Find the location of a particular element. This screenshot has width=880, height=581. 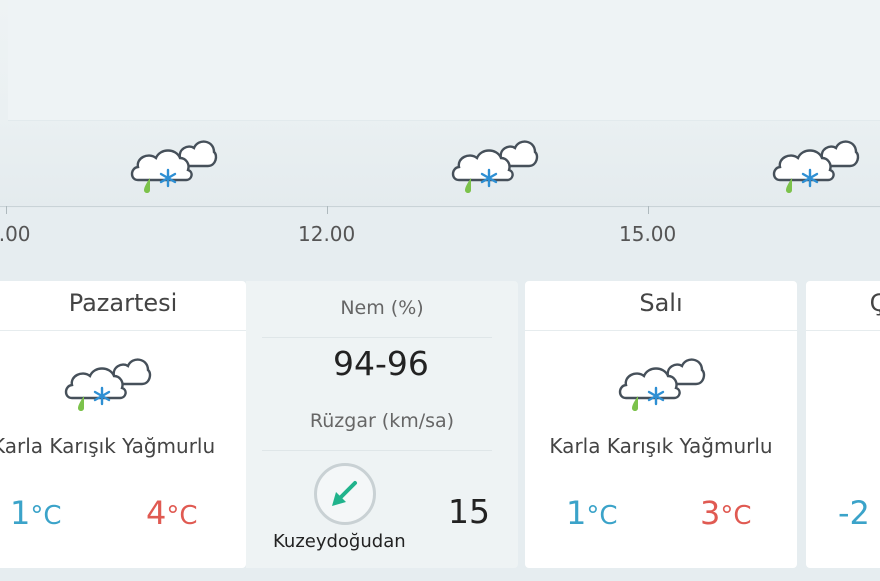

day-name: Salı is located at coordinates (661, 303).